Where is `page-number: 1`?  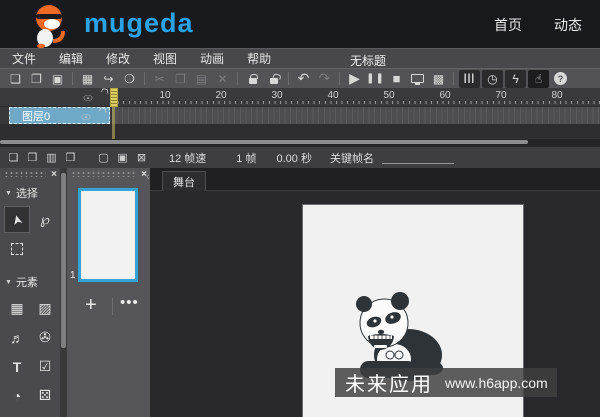
page-number: 1 is located at coordinates (73, 275).